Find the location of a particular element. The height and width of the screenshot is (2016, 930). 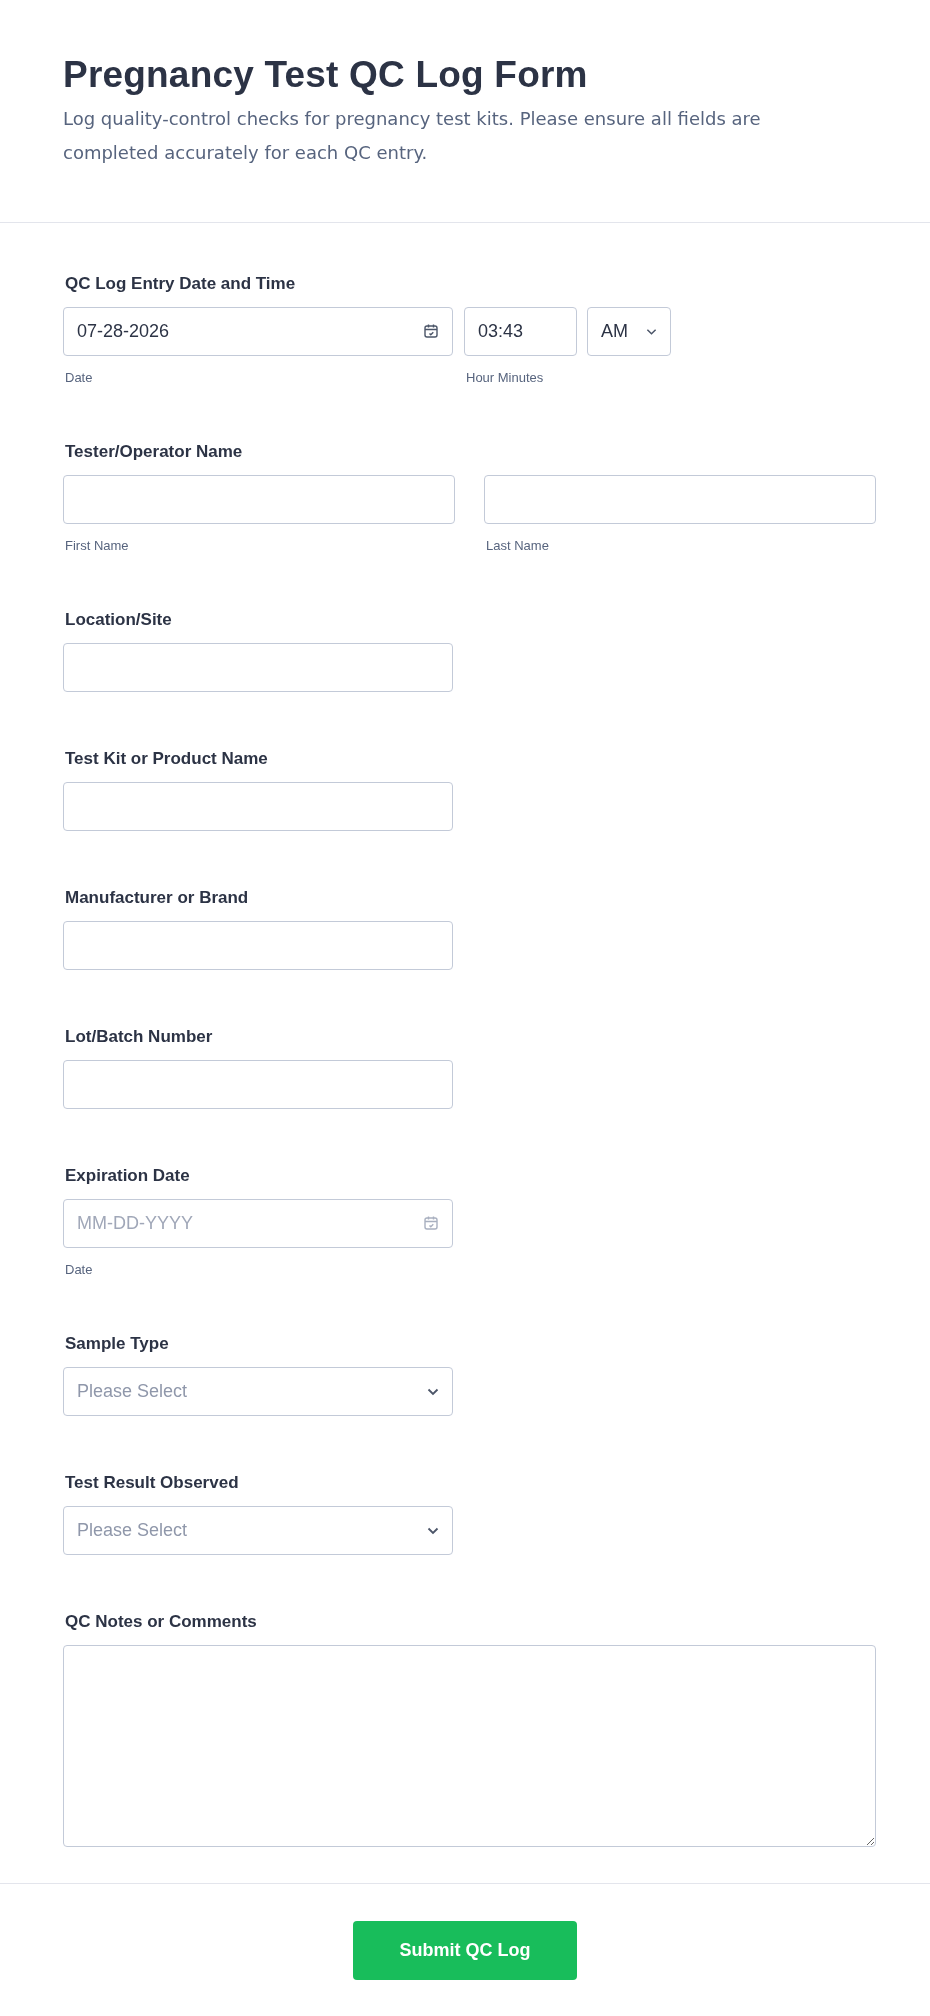

text-area is located at coordinates (469, 1746).